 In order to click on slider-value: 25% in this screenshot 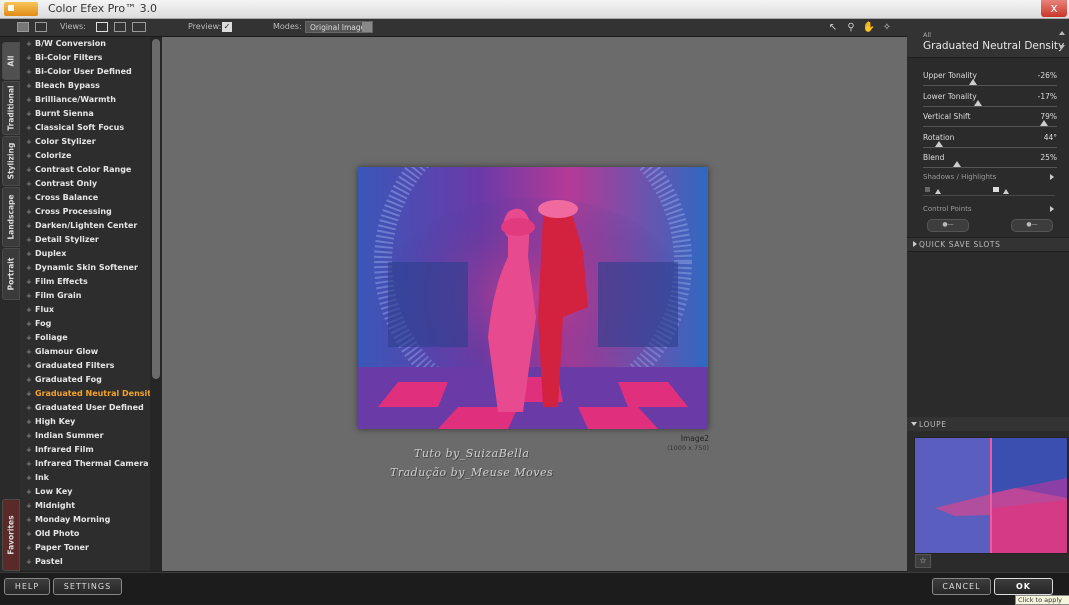, I will do `click(1048, 157)`.